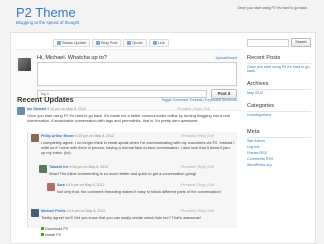 The width and height of the screenshot is (324, 244). I want to click on tab-link: Link, so click(158, 43).